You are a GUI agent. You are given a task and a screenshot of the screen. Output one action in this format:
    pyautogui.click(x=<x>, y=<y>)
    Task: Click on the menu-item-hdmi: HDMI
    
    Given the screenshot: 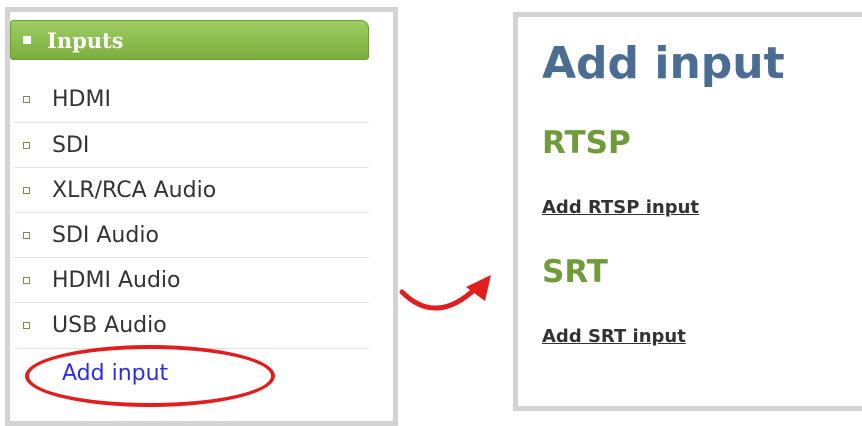 What is the action you would take?
    pyautogui.click(x=191, y=99)
    